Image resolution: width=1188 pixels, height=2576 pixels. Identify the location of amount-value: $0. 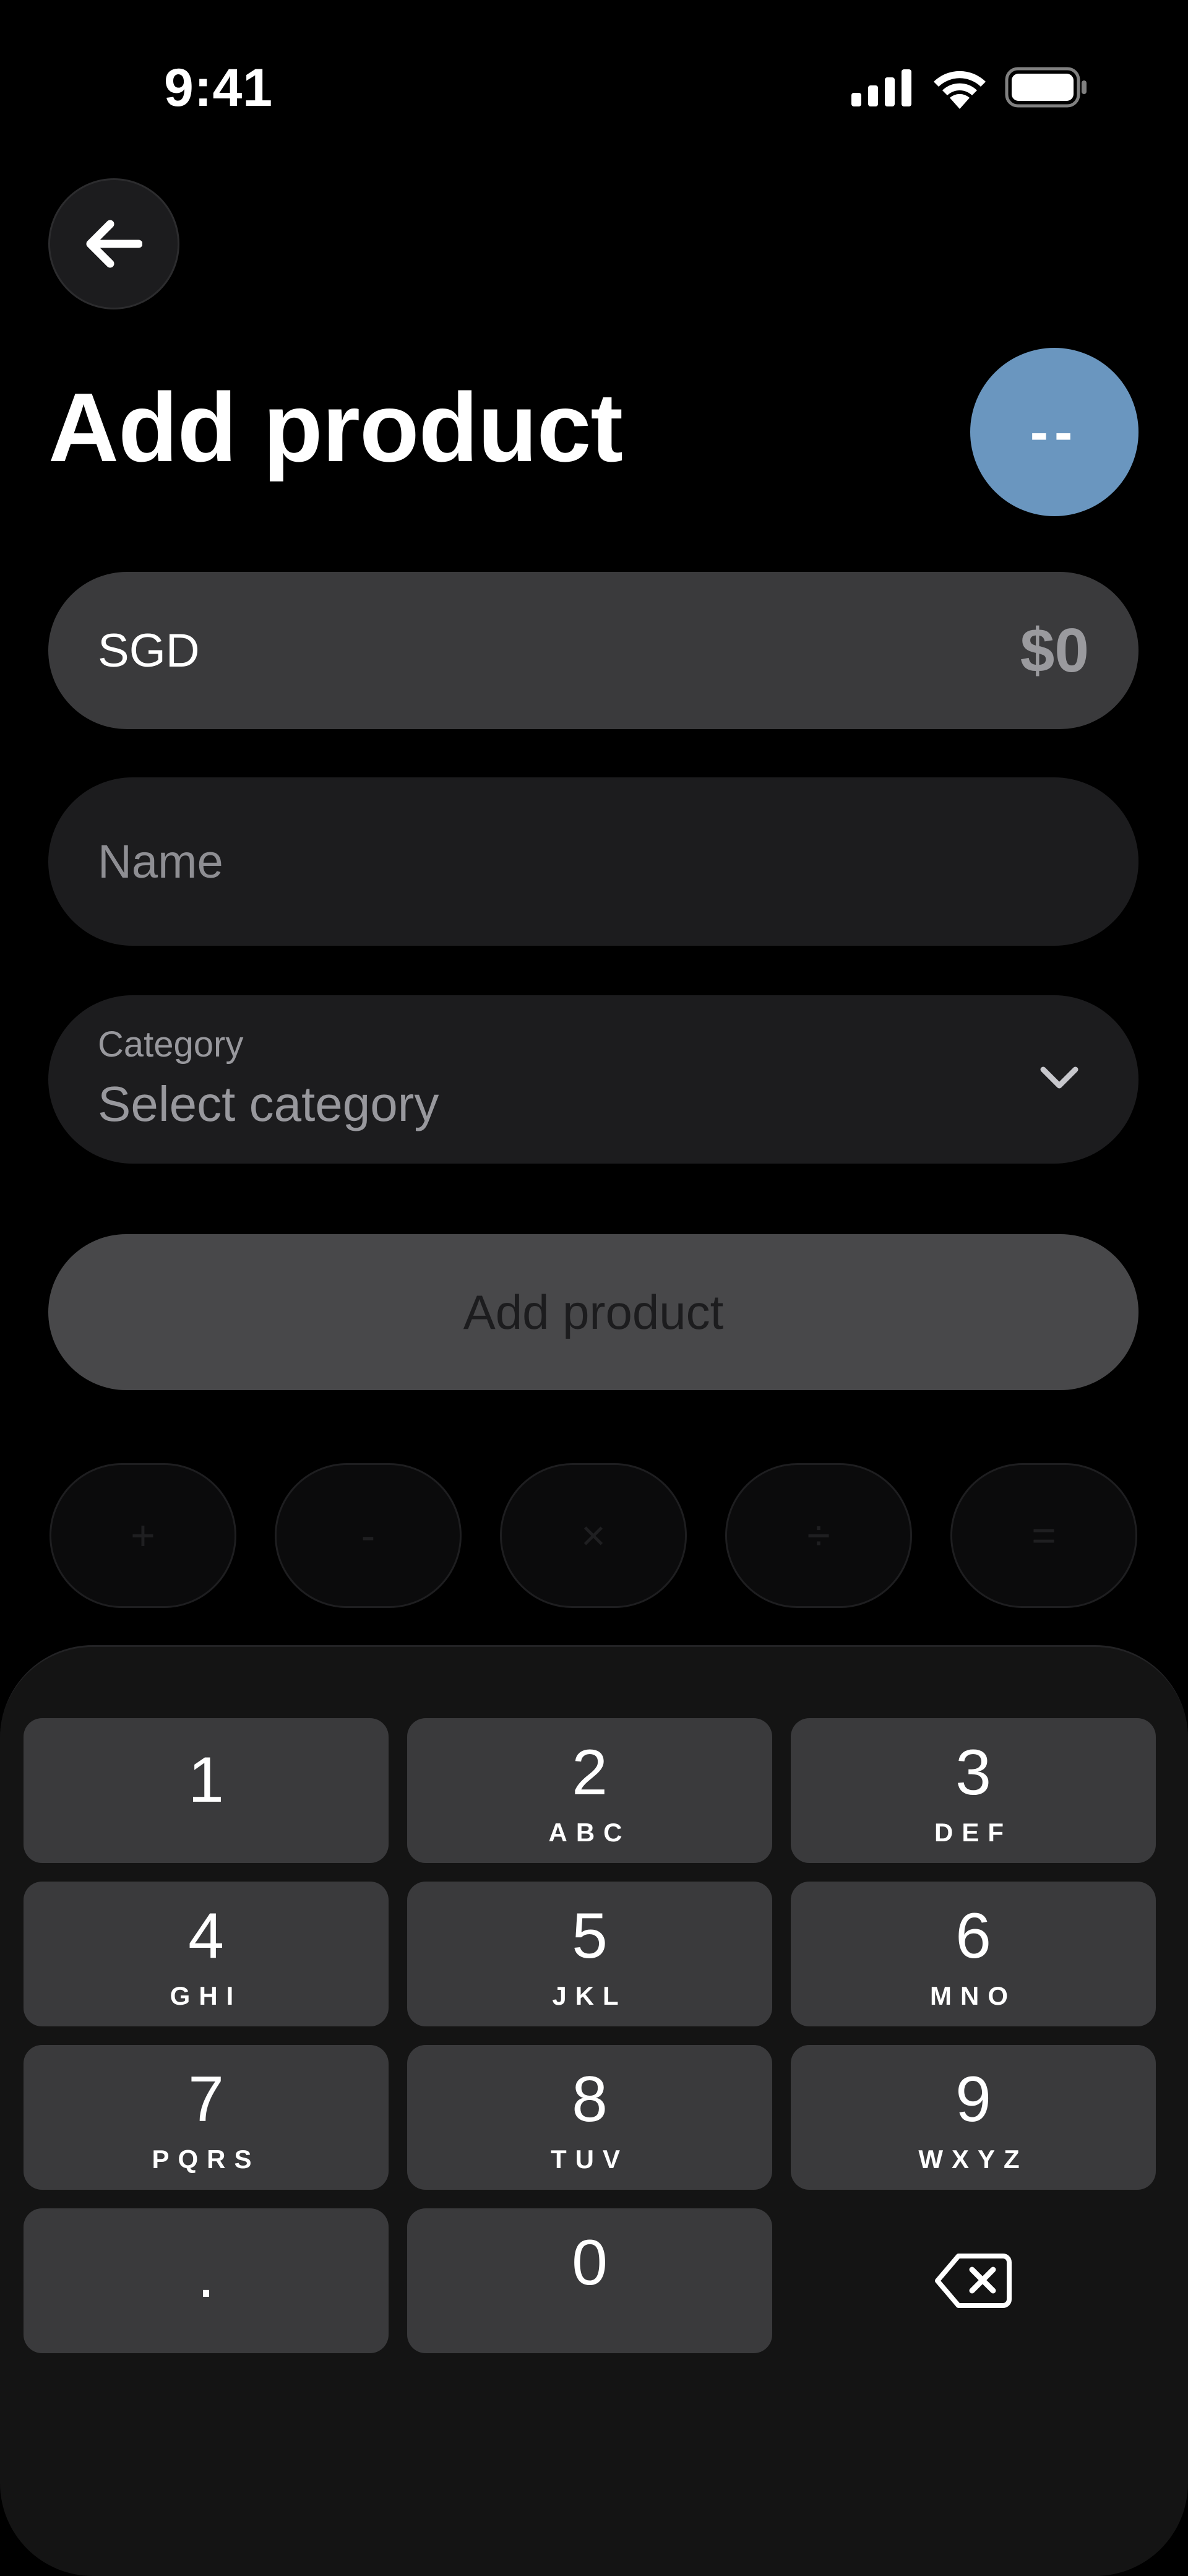
(1054, 650).